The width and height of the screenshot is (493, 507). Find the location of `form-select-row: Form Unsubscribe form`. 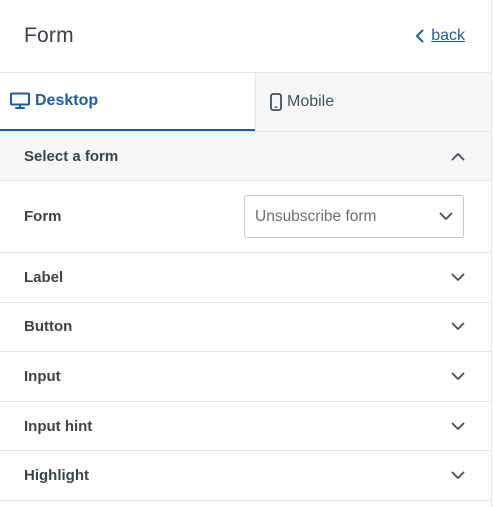

form-select-row: Form Unsubscribe form is located at coordinates (245, 217).